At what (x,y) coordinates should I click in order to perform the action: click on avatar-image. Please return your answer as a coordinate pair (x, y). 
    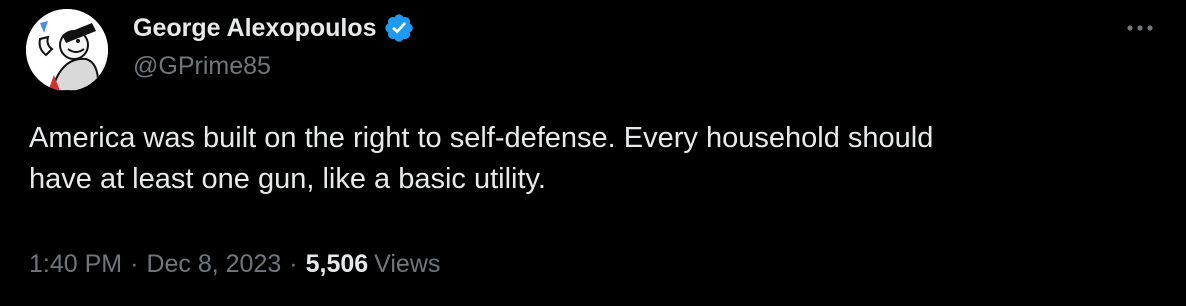
    Looking at the image, I should click on (67, 50).